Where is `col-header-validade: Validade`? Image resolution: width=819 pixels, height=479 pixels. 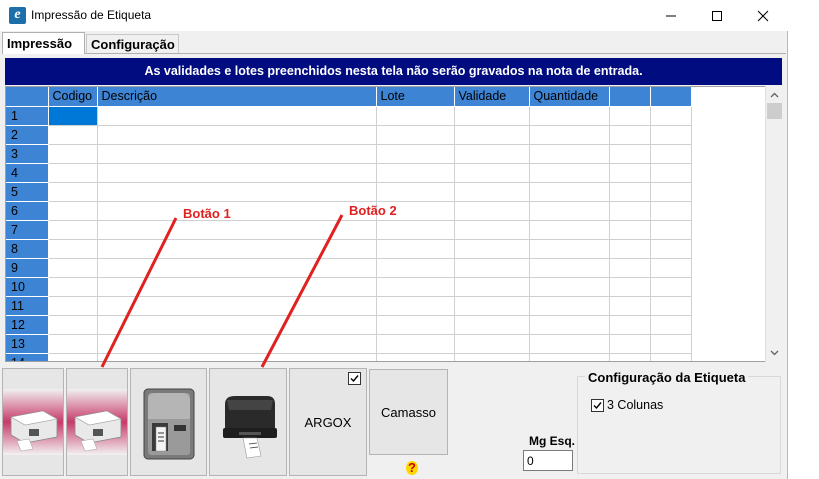 col-header-validade: Validade is located at coordinates (492, 97).